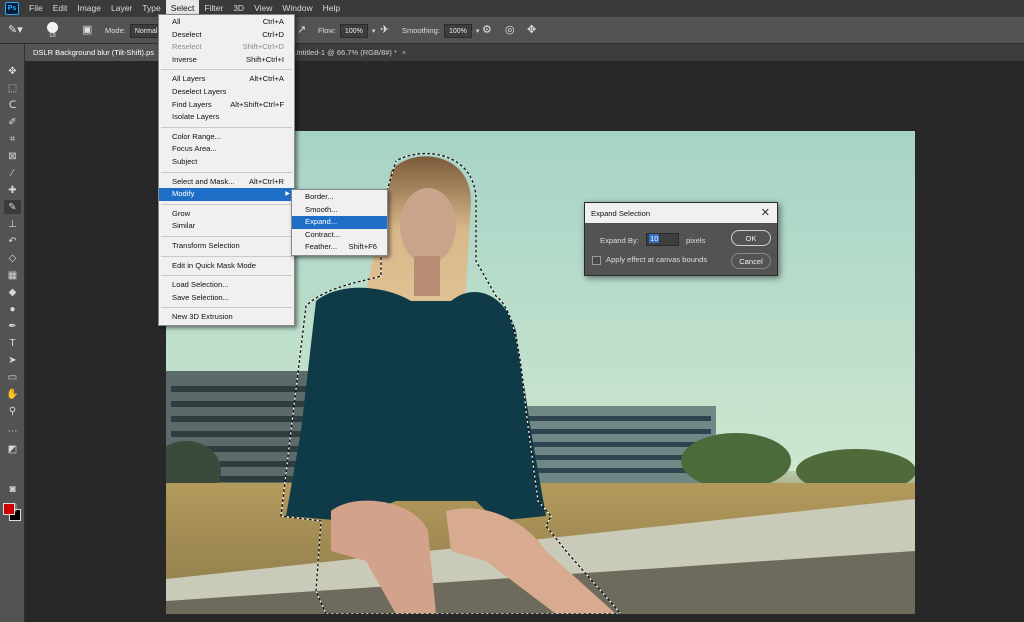  I want to click on tab-label: Untitled-1 @ 66.7% (RGB/8#) *, so click(345, 52).